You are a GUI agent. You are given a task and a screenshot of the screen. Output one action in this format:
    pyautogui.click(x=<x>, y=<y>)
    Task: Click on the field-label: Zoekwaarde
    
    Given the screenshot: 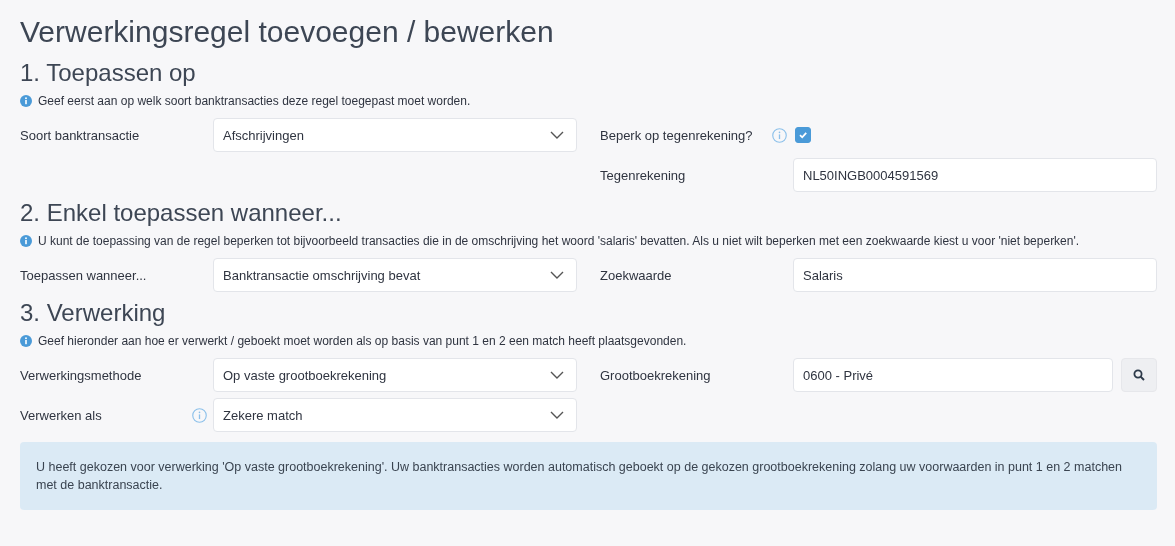 What is the action you would take?
    pyautogui.click(x=636, y=275)
    